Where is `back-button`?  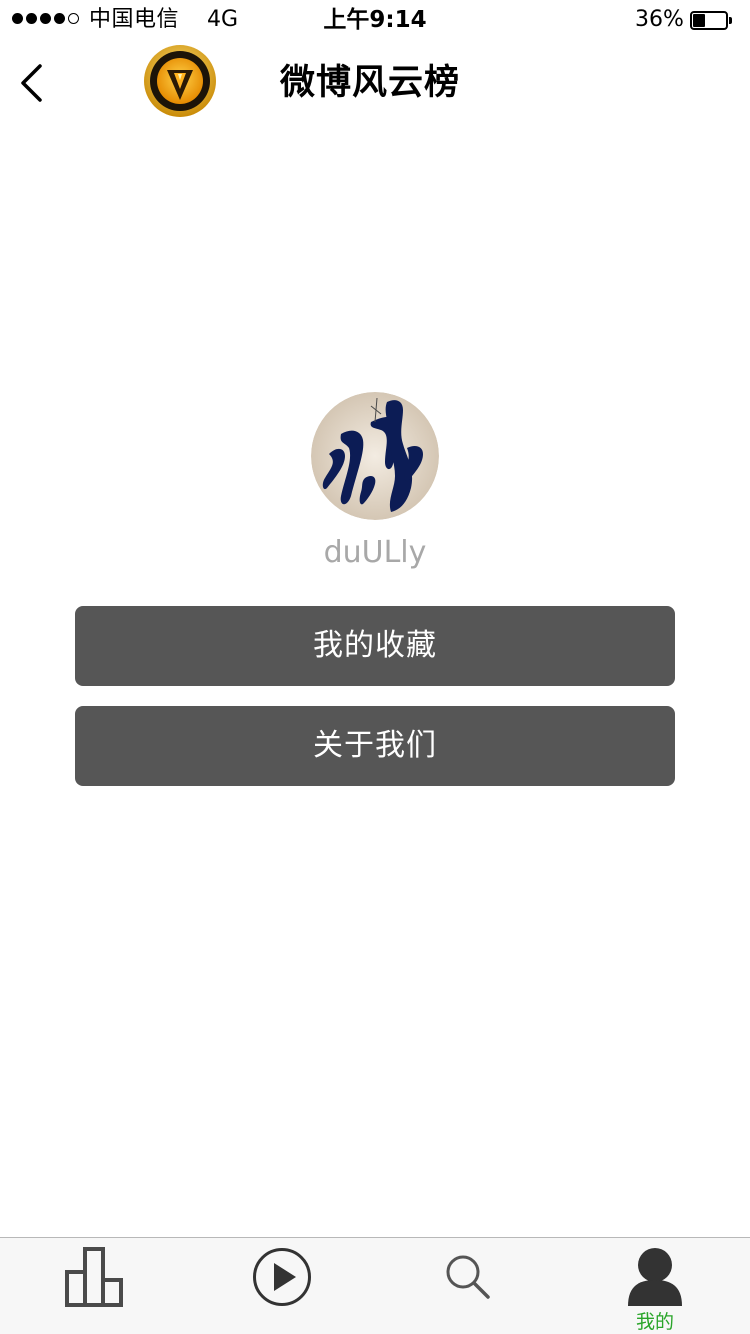 back-button is located at coordinates (34, 84).